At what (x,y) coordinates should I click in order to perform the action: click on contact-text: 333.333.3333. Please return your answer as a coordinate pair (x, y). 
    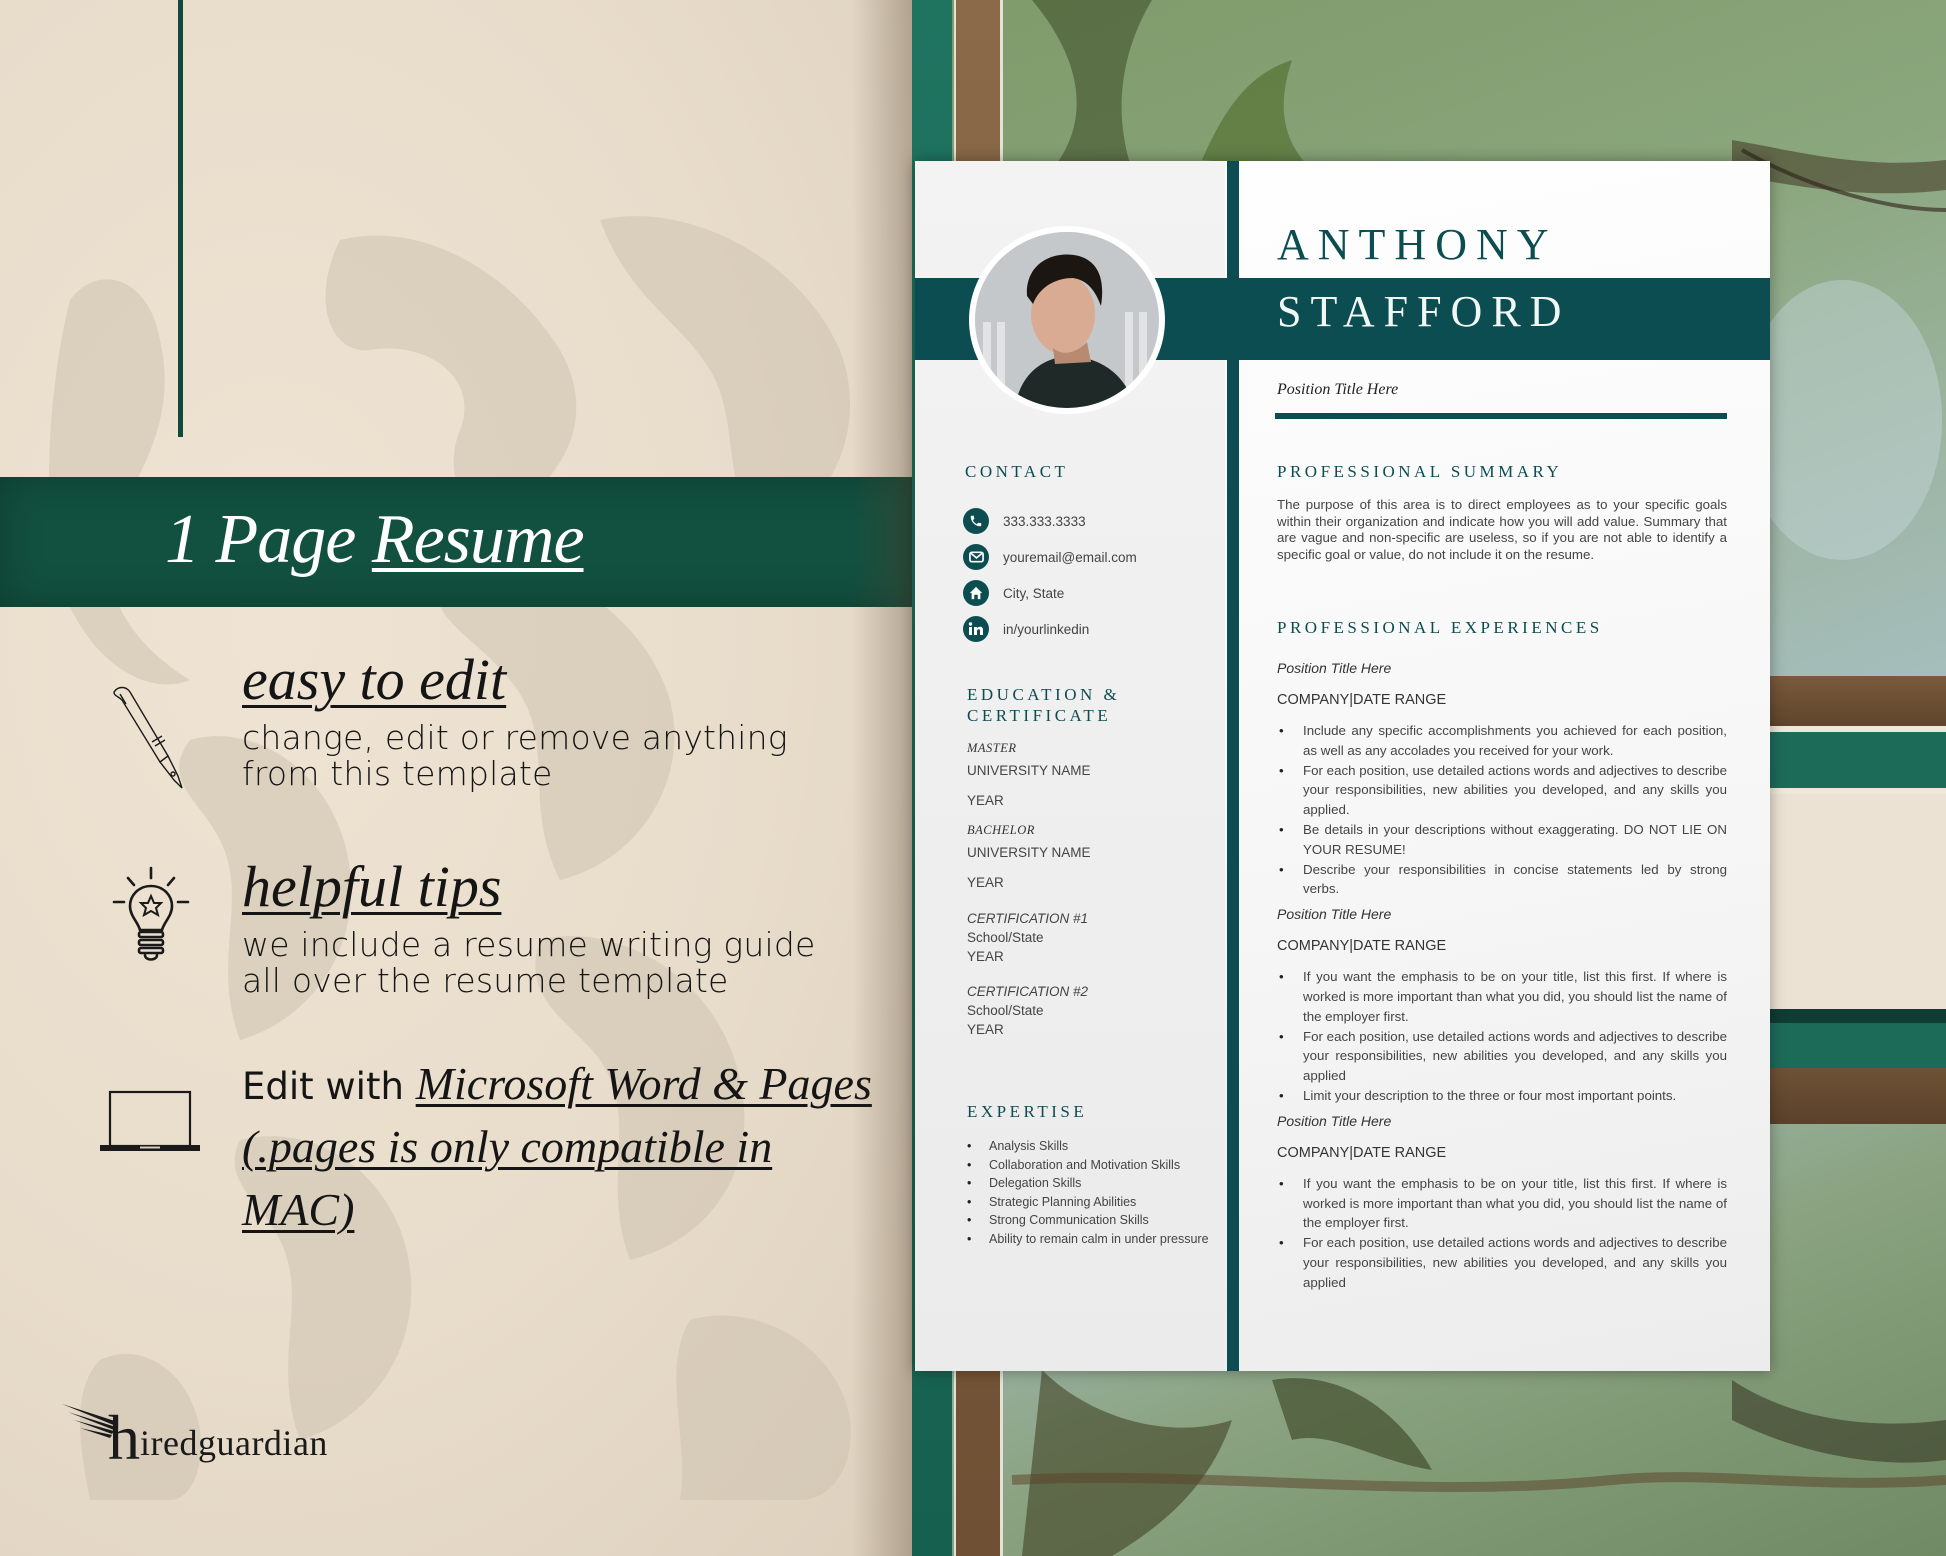
    Looking at the image, I should click on (1044, 521).